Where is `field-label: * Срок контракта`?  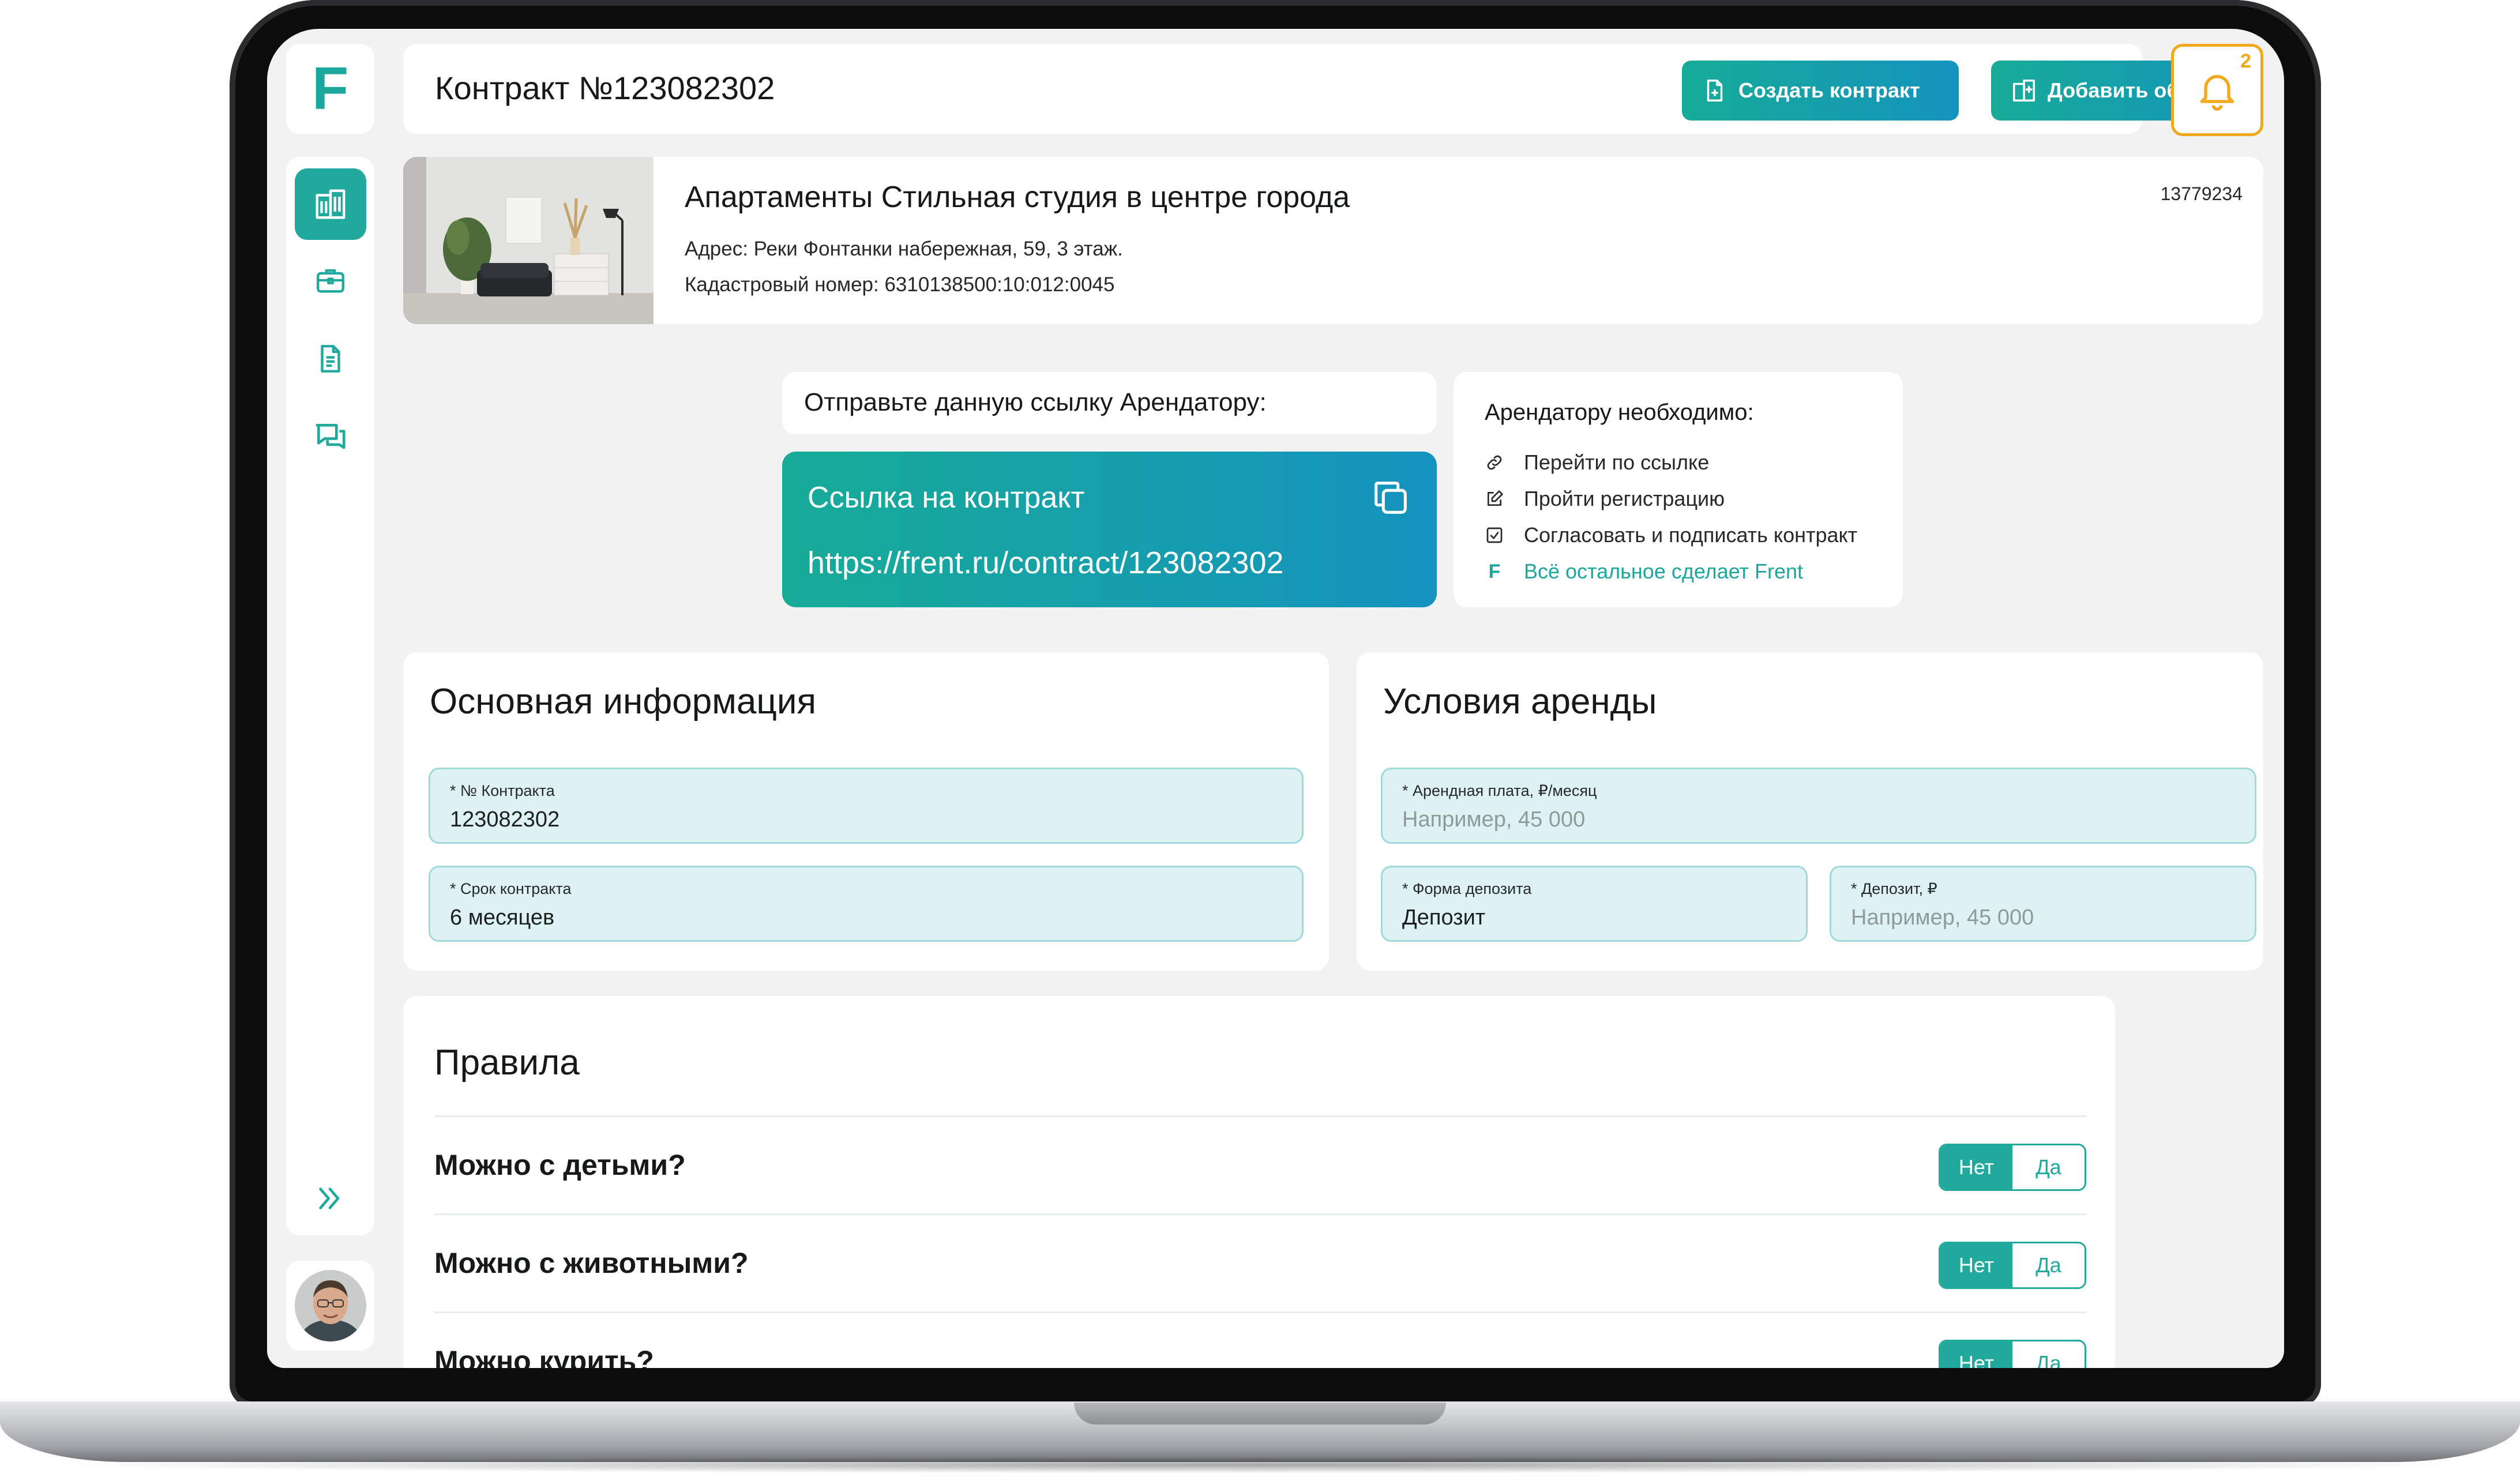
field-label: * Срок контракта is located at coordinates (511, 888).